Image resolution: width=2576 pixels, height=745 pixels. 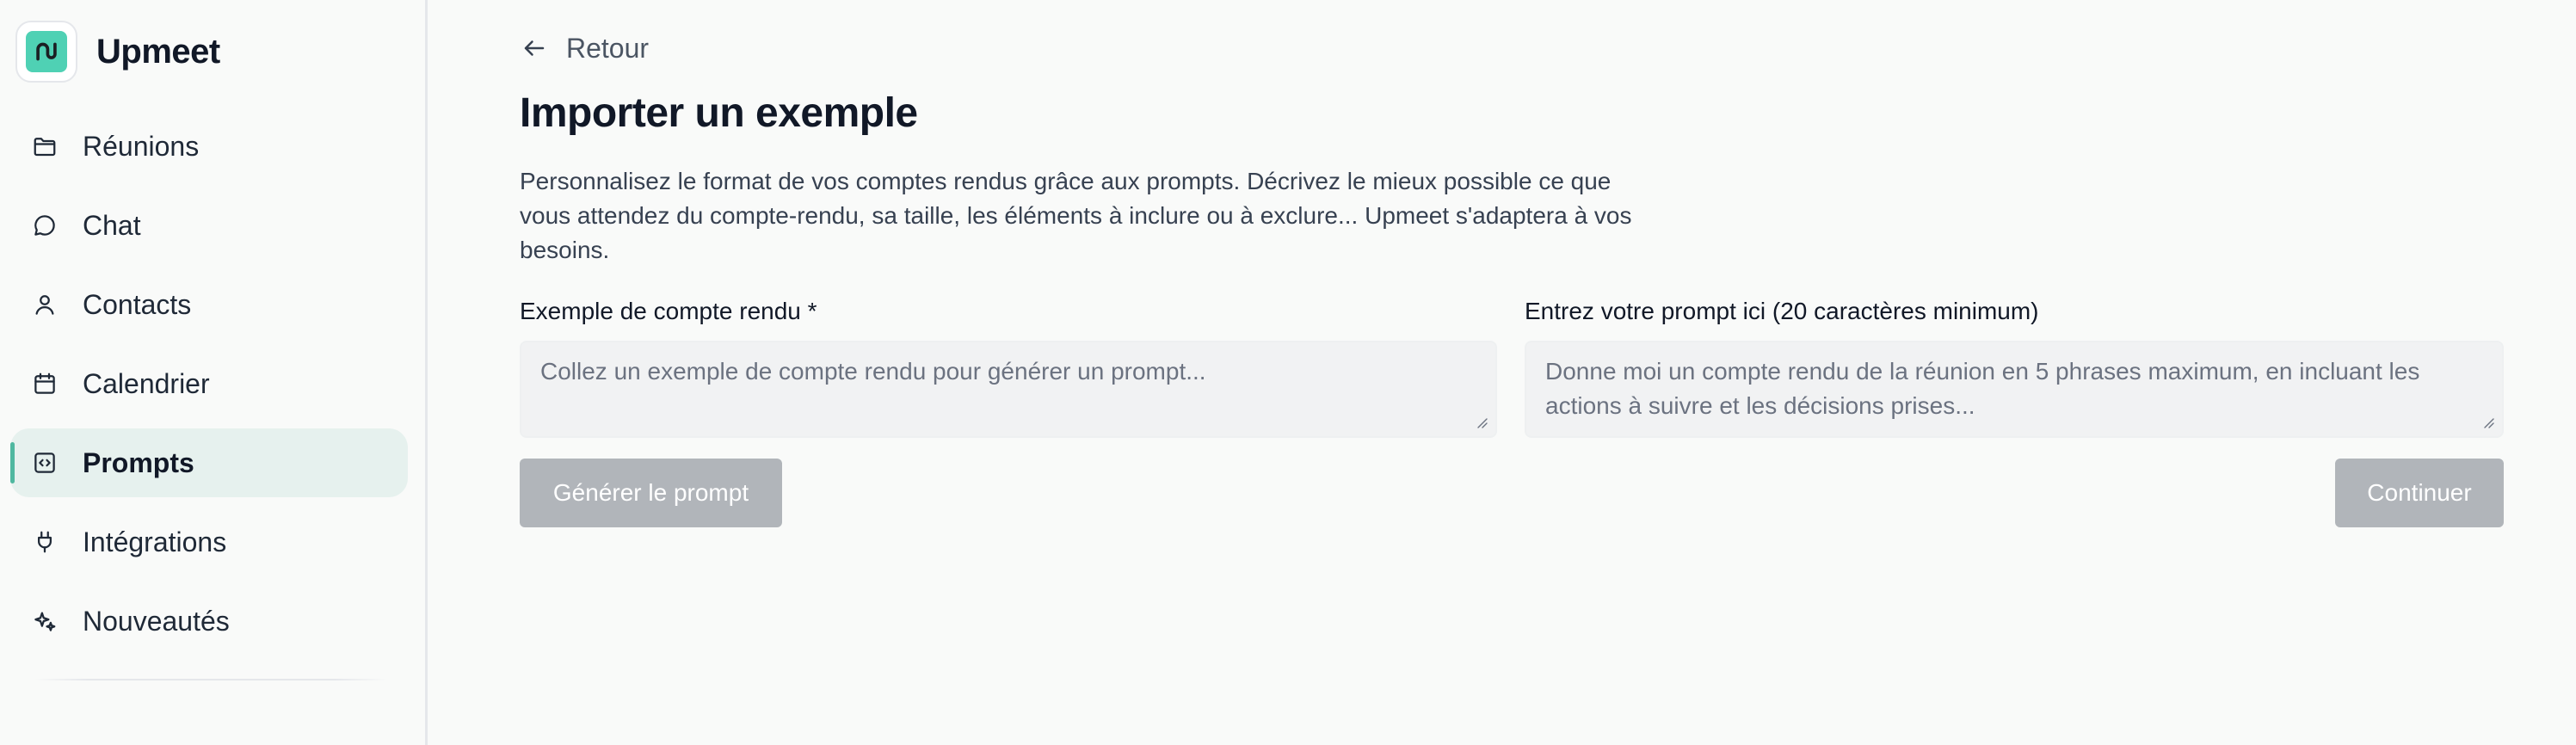 I want to click on sidebar-item-calendrier: Calendrier, so click(x=209, y=383).